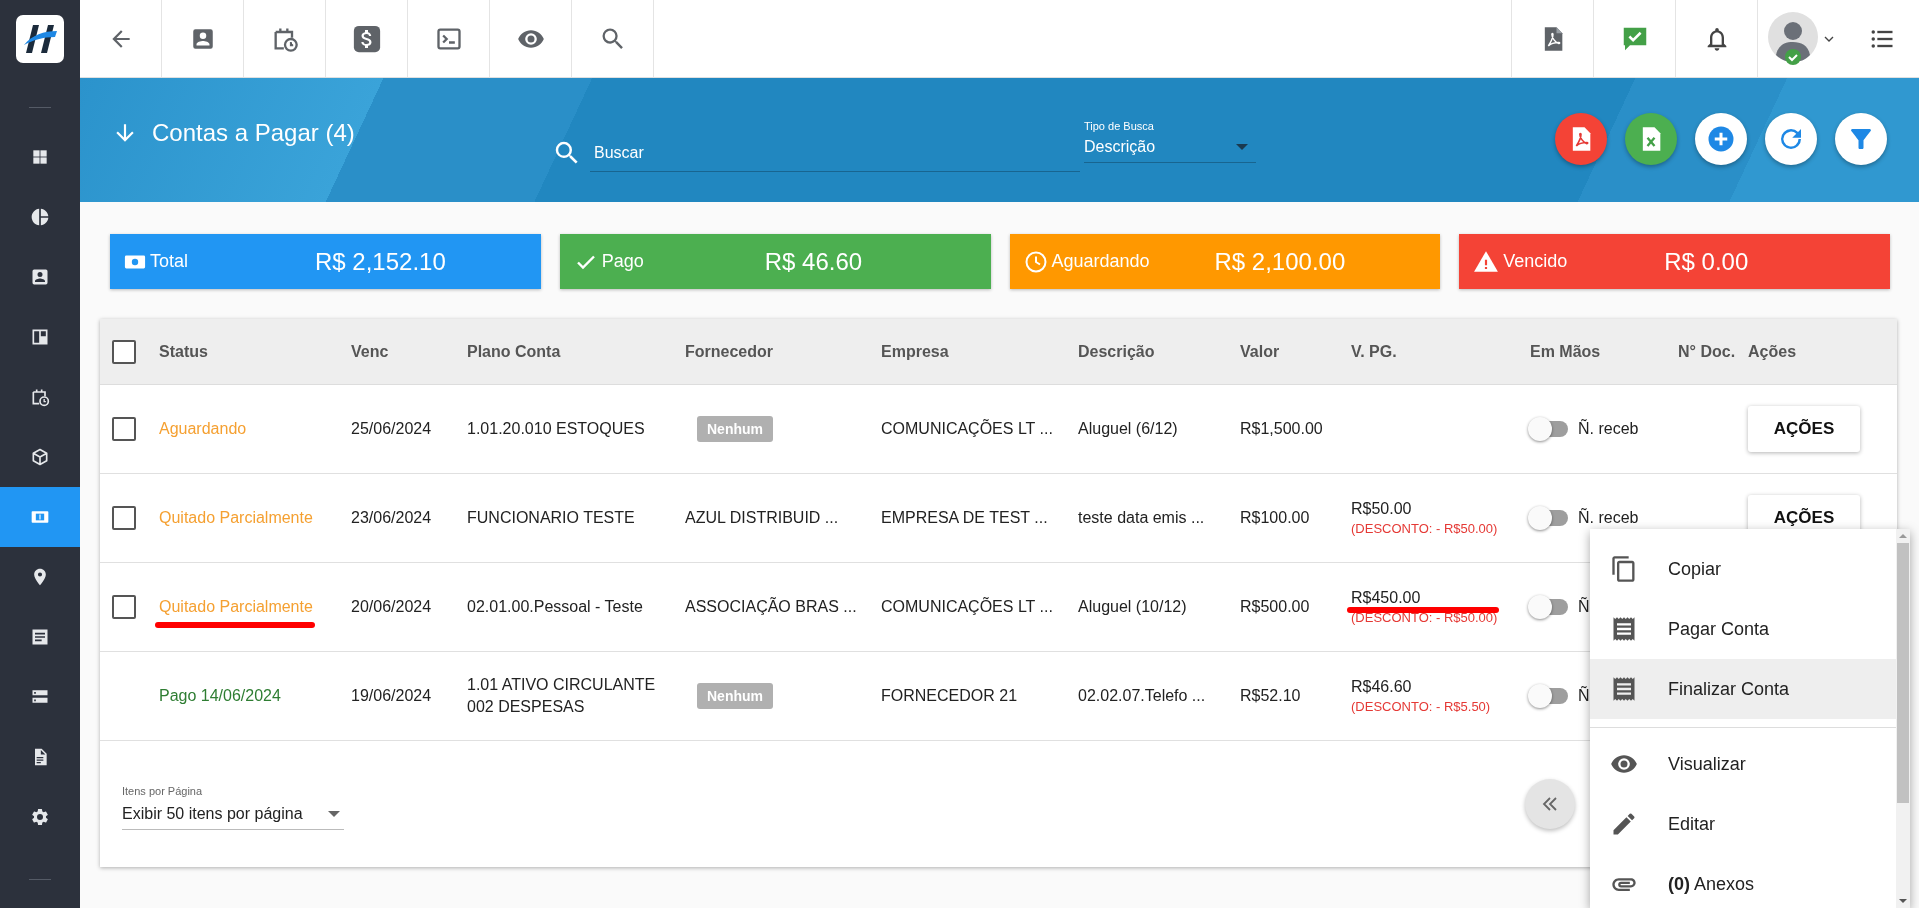 The height and width of the screenshot is (908, 1919). Describe the element at coordinates (1743, 569) in the screenshot. I see `menu-item: Copiar` at that location.